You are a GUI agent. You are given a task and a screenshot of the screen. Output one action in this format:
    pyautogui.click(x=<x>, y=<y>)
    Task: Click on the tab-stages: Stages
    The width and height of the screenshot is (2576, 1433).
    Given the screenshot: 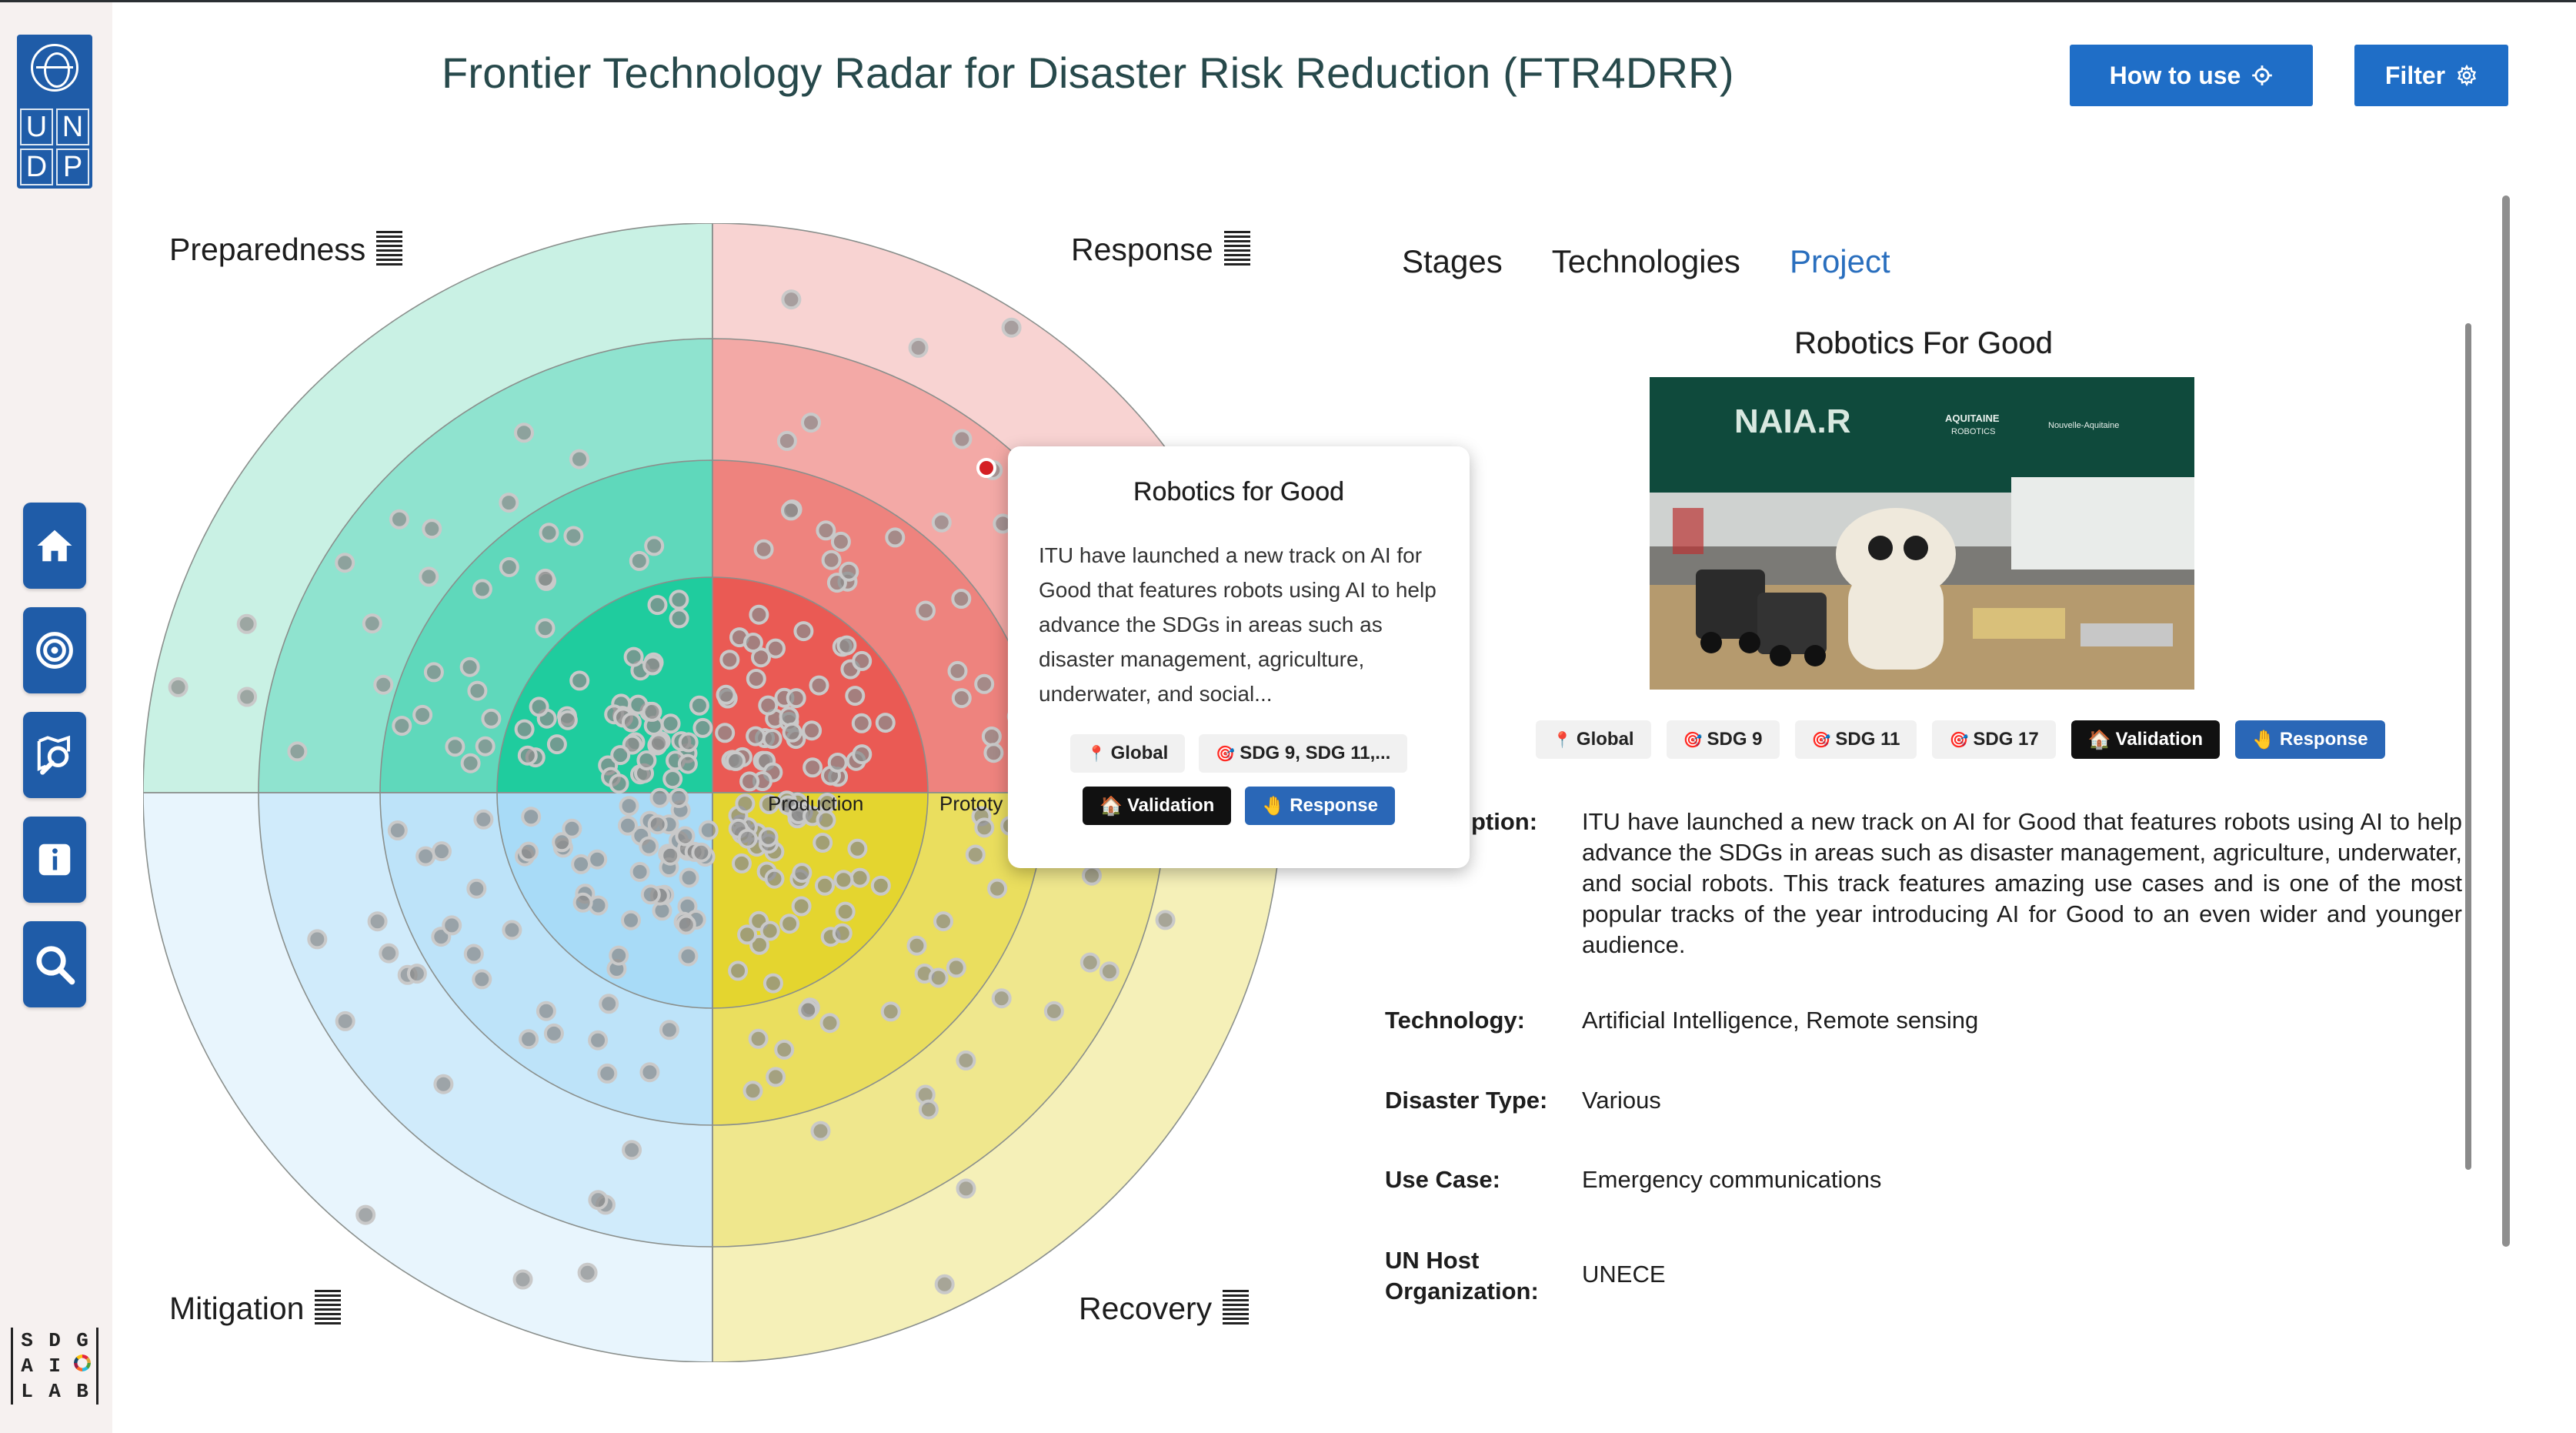 What is the action you would take?
    pyautogui.click(x=1453, y=261)
    